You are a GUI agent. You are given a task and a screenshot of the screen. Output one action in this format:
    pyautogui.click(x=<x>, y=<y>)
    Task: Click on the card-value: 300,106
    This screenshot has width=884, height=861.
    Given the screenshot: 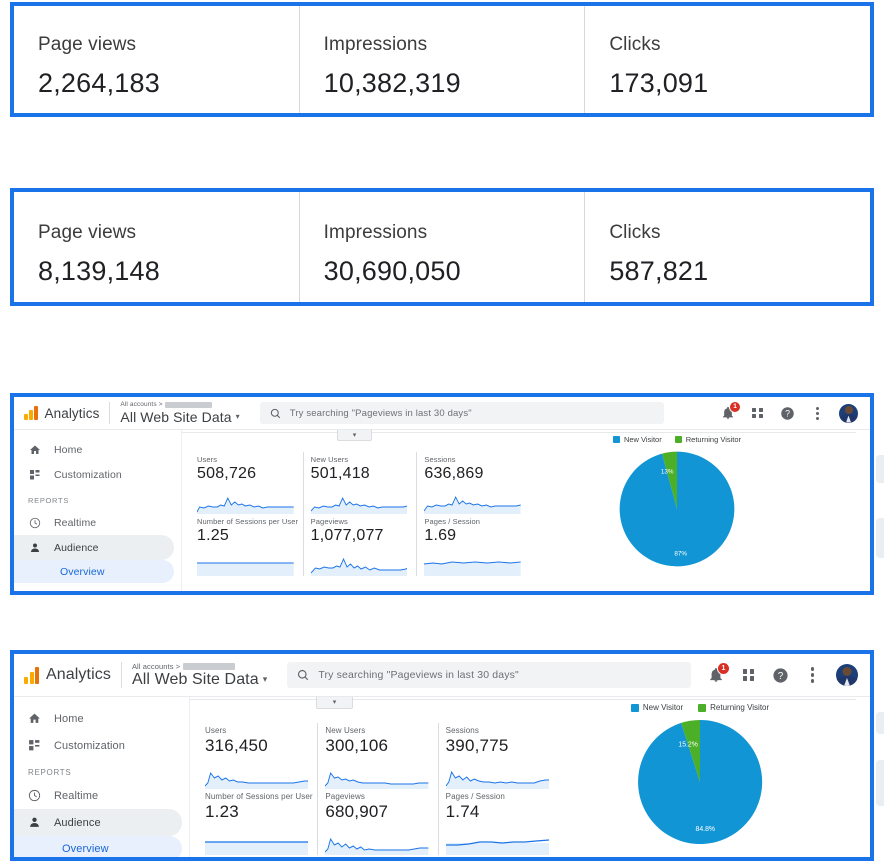 What is the action you would take?
    pyautogui.click(x=357, y=745)
    